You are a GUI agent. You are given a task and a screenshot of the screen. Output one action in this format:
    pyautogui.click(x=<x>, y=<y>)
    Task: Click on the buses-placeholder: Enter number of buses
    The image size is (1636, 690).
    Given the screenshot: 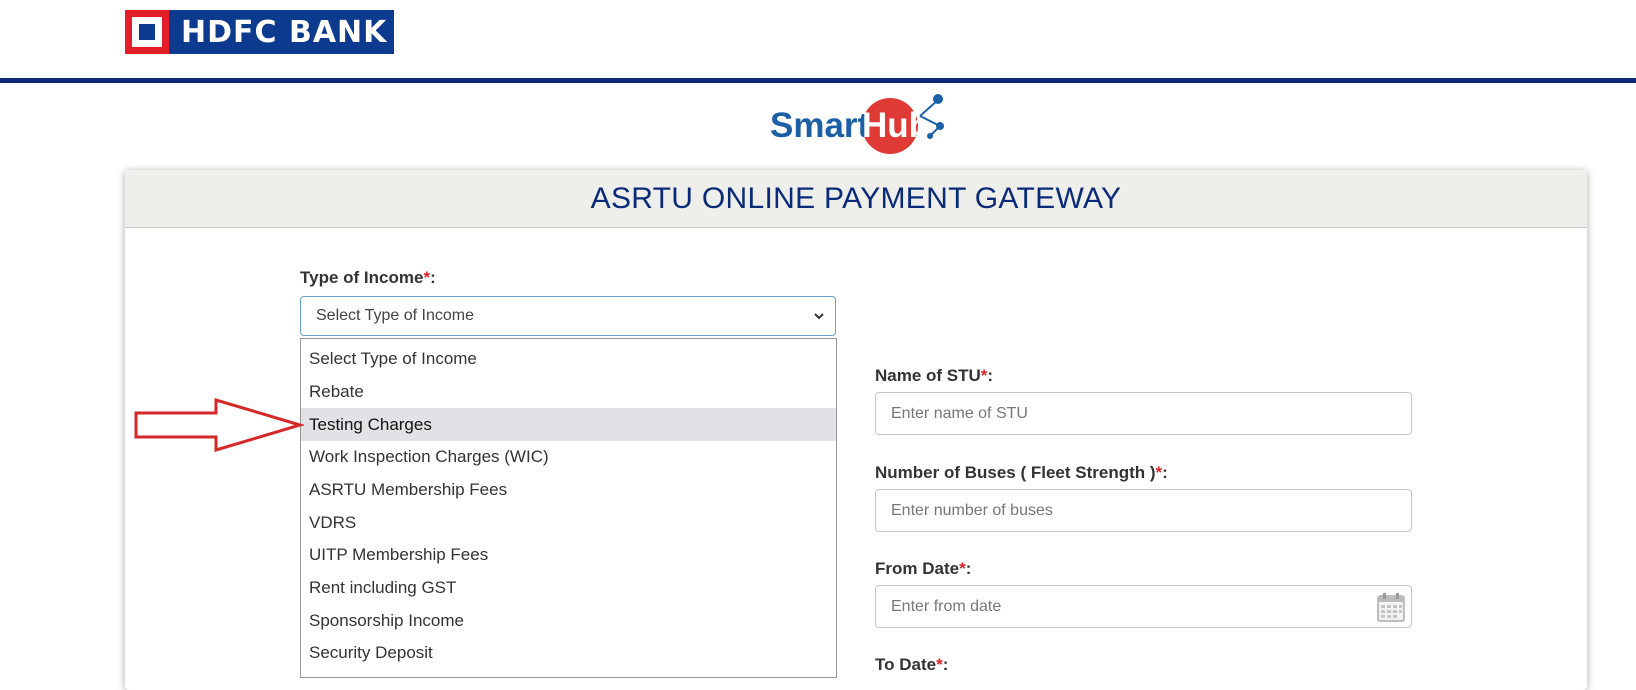 What is the action you would take?
    pyautogui.click(x=972, y=510)
    